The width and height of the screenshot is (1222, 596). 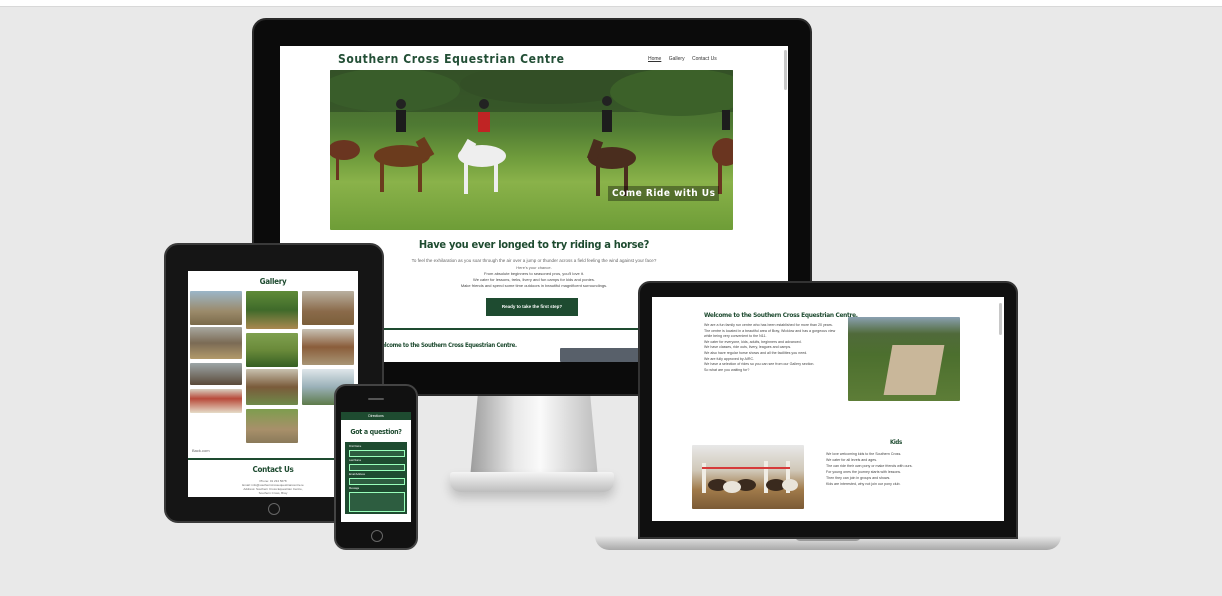 I want to click on hero-overlay-text: Come Ride with Us, so click(x=664, y=193).